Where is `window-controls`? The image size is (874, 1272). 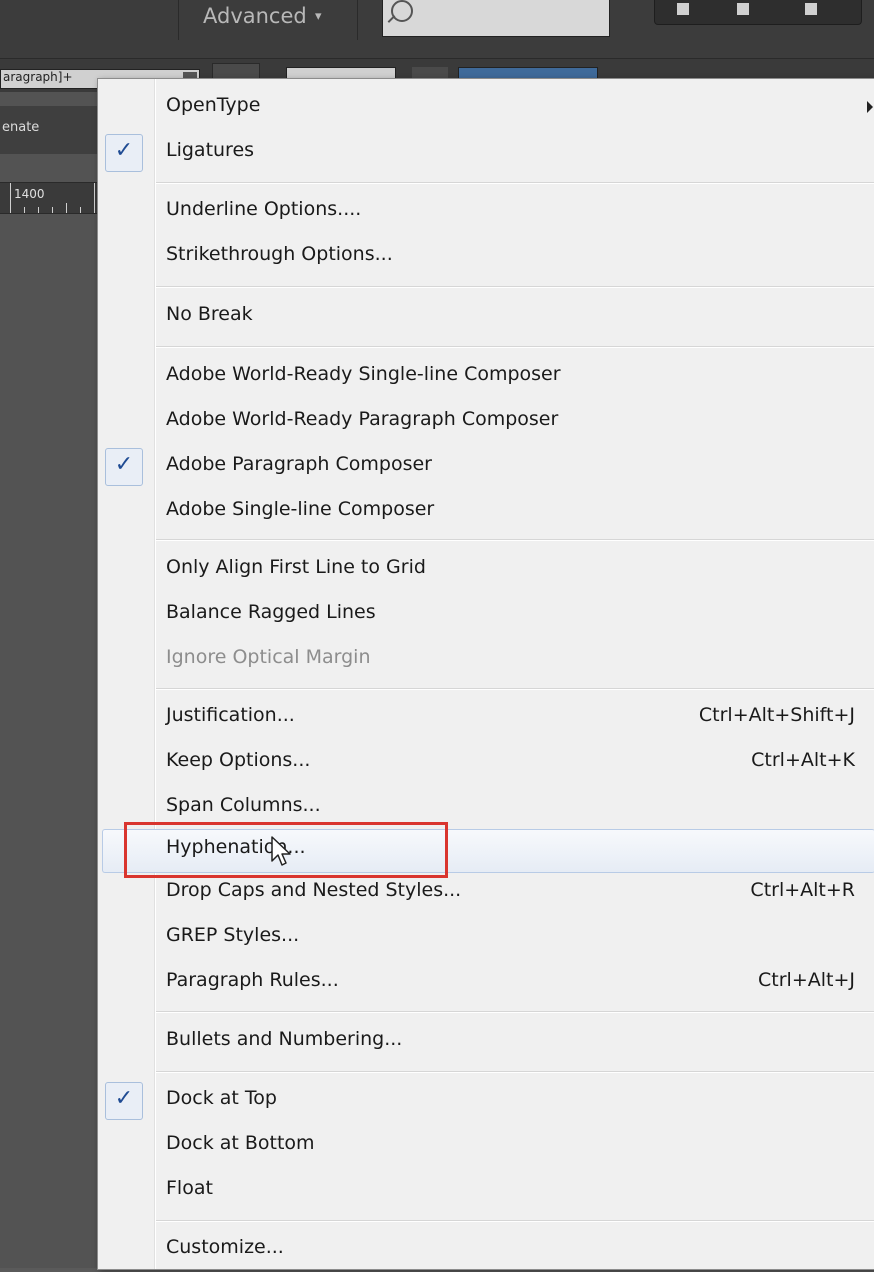
window-controls is located at coordinates (758, 12).